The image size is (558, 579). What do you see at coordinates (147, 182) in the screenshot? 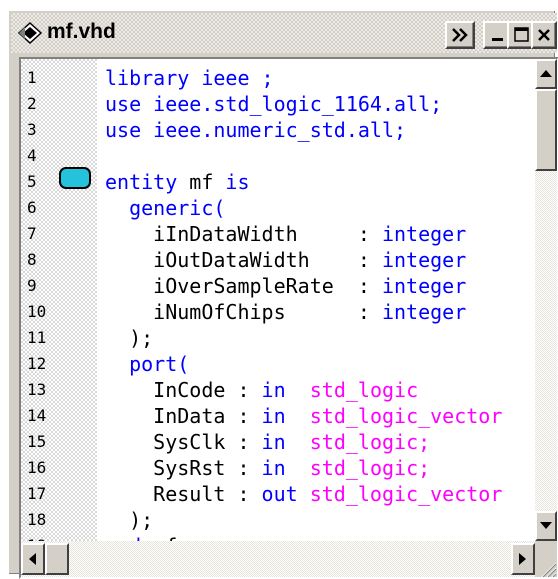
I see `code-keyword: entity` at bounding box center [147, 182].